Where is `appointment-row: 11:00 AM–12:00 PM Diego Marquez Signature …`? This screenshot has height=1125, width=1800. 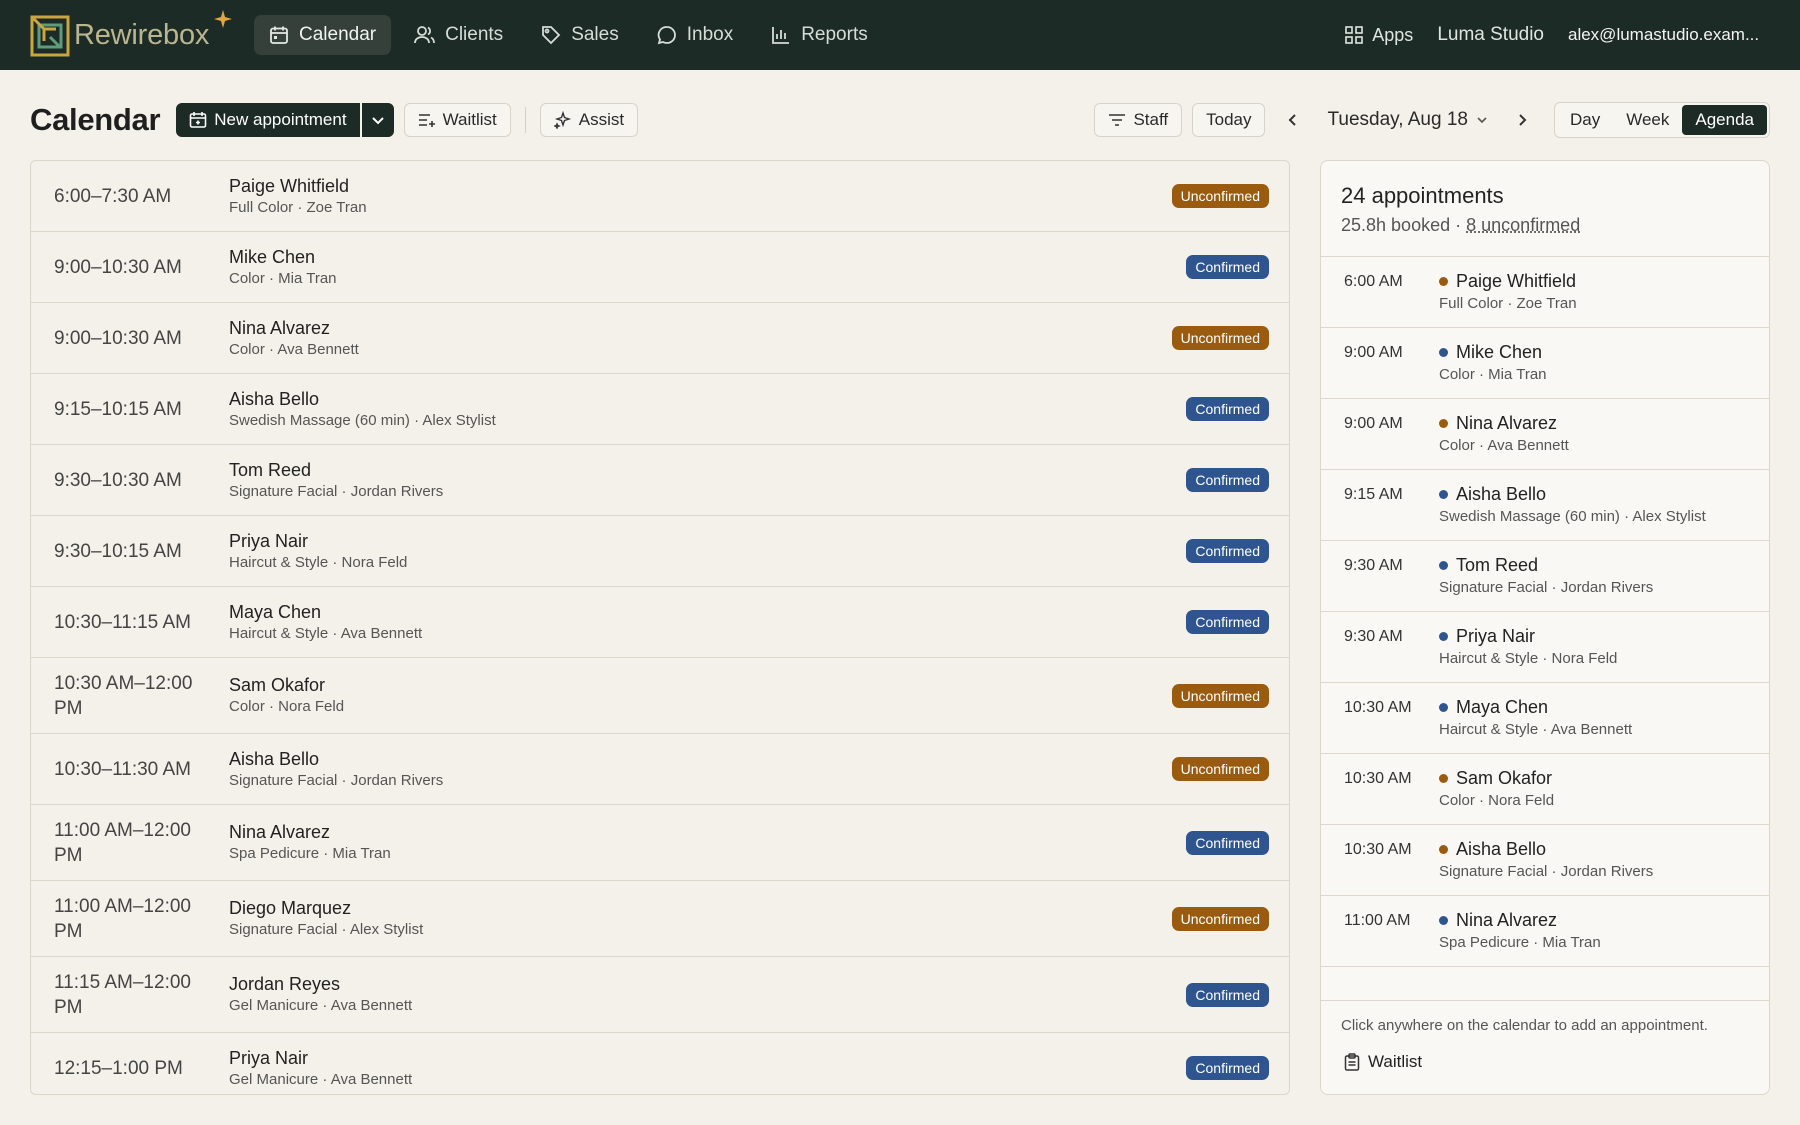 appointment-row: 11:00 AM–12:00 PM Diego Marquez Signature … is located at coordinates (660, 919).